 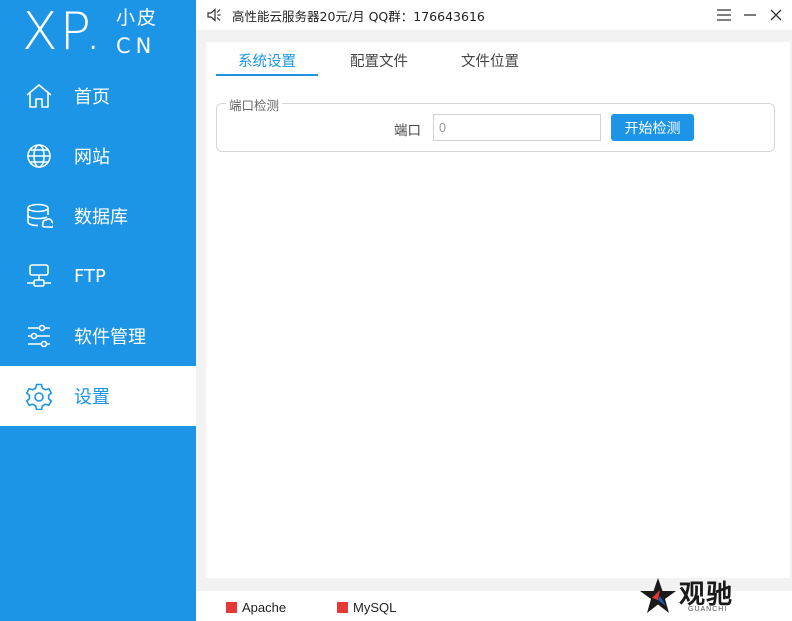 What do you see at coordinates (136, 46) in the screenshot?
I see `logo-cn: CN` at bounding box center [136, 46].